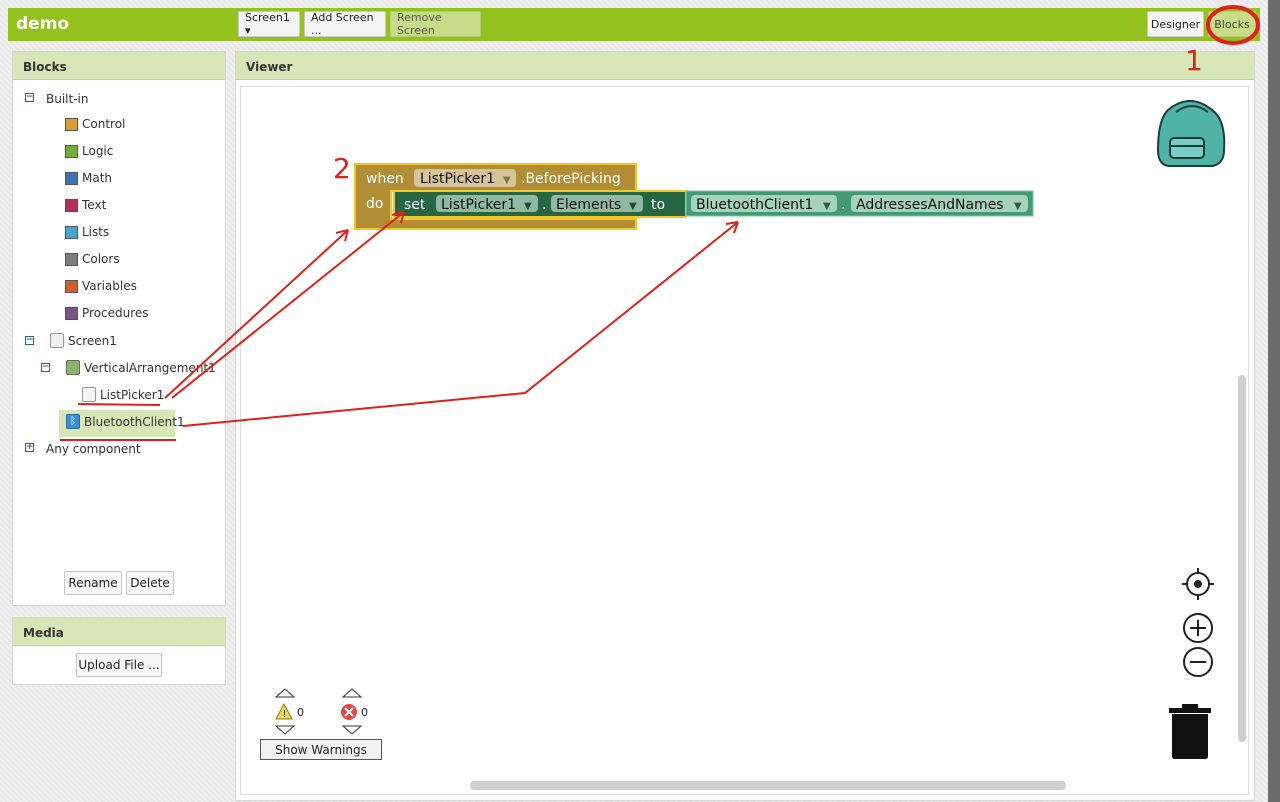  Describe the element at coordinates (658, 205) in the screenshot. I see `to-keyword: to` at that location.